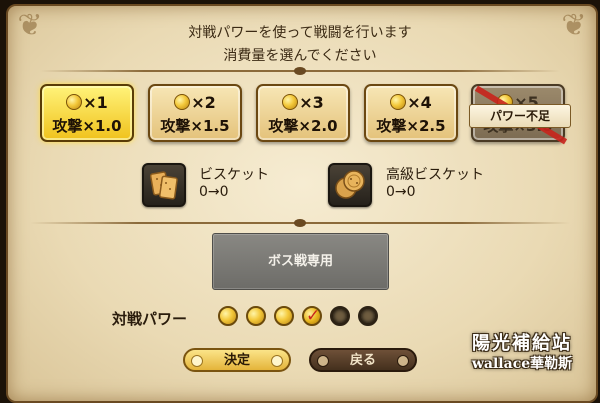  Describe the element at coordinates (164, 185) in the screenshot. I see `biscuit-icon` at that location.